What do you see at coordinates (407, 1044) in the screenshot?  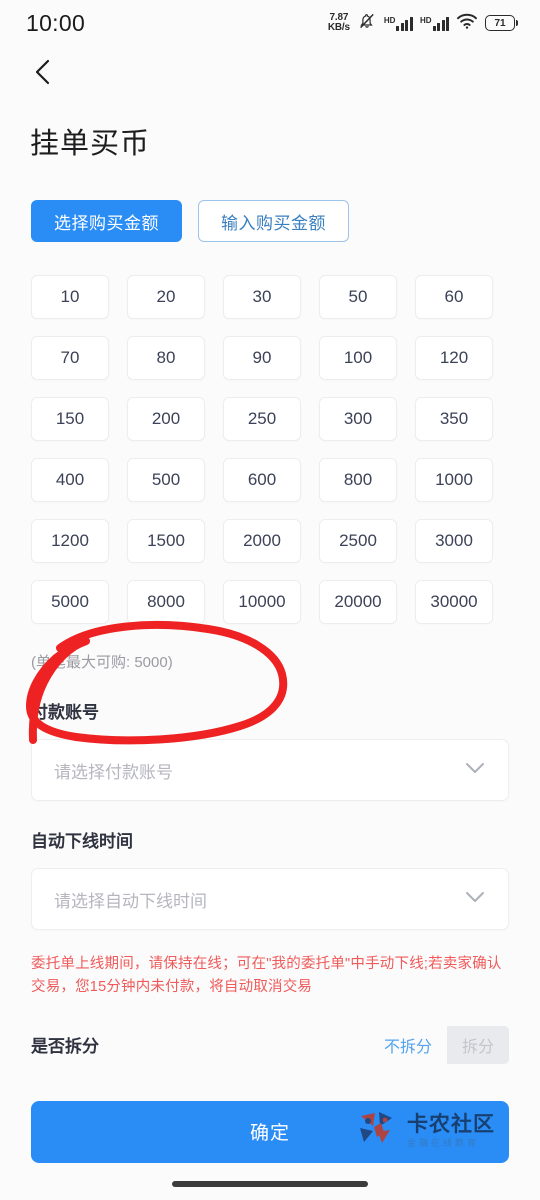 I see `split-option-no: 不拆分` at bounding box center [407, 1044].